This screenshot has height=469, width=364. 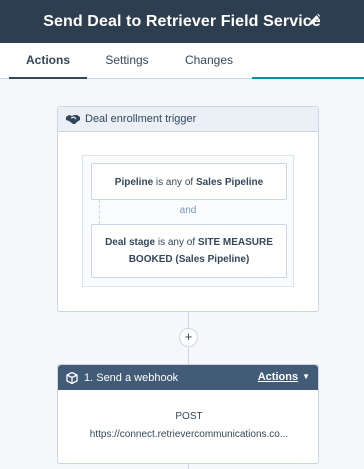 I want to click on tab-bar: Actions Settings Changes, so click(x=182, y=61).